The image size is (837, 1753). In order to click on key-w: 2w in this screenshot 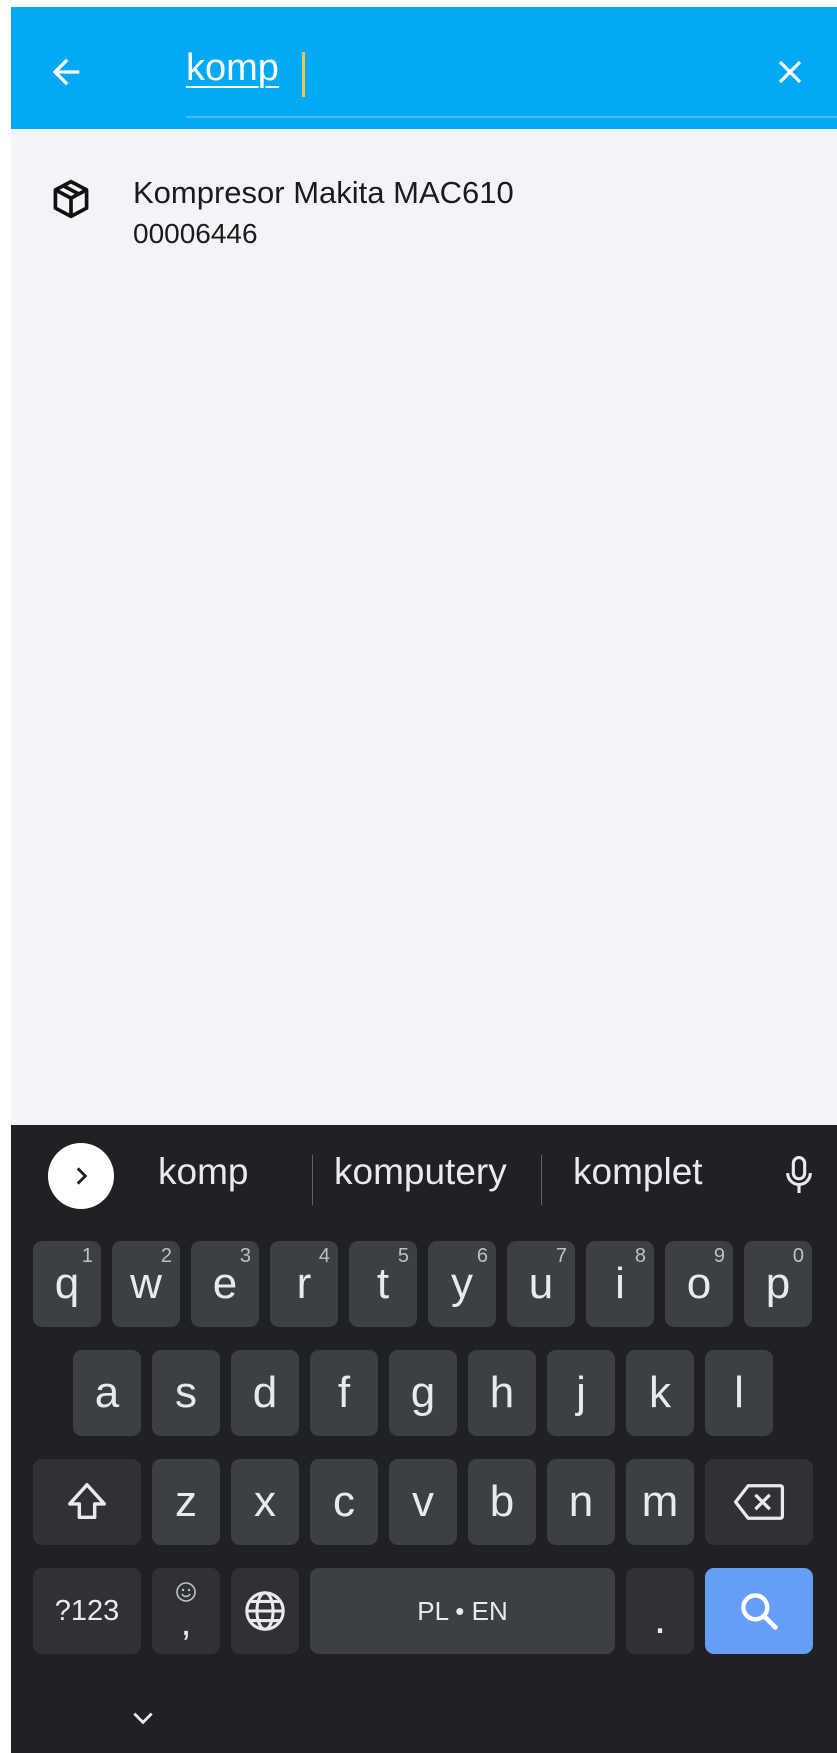, I will do `click(146, 1284)`.